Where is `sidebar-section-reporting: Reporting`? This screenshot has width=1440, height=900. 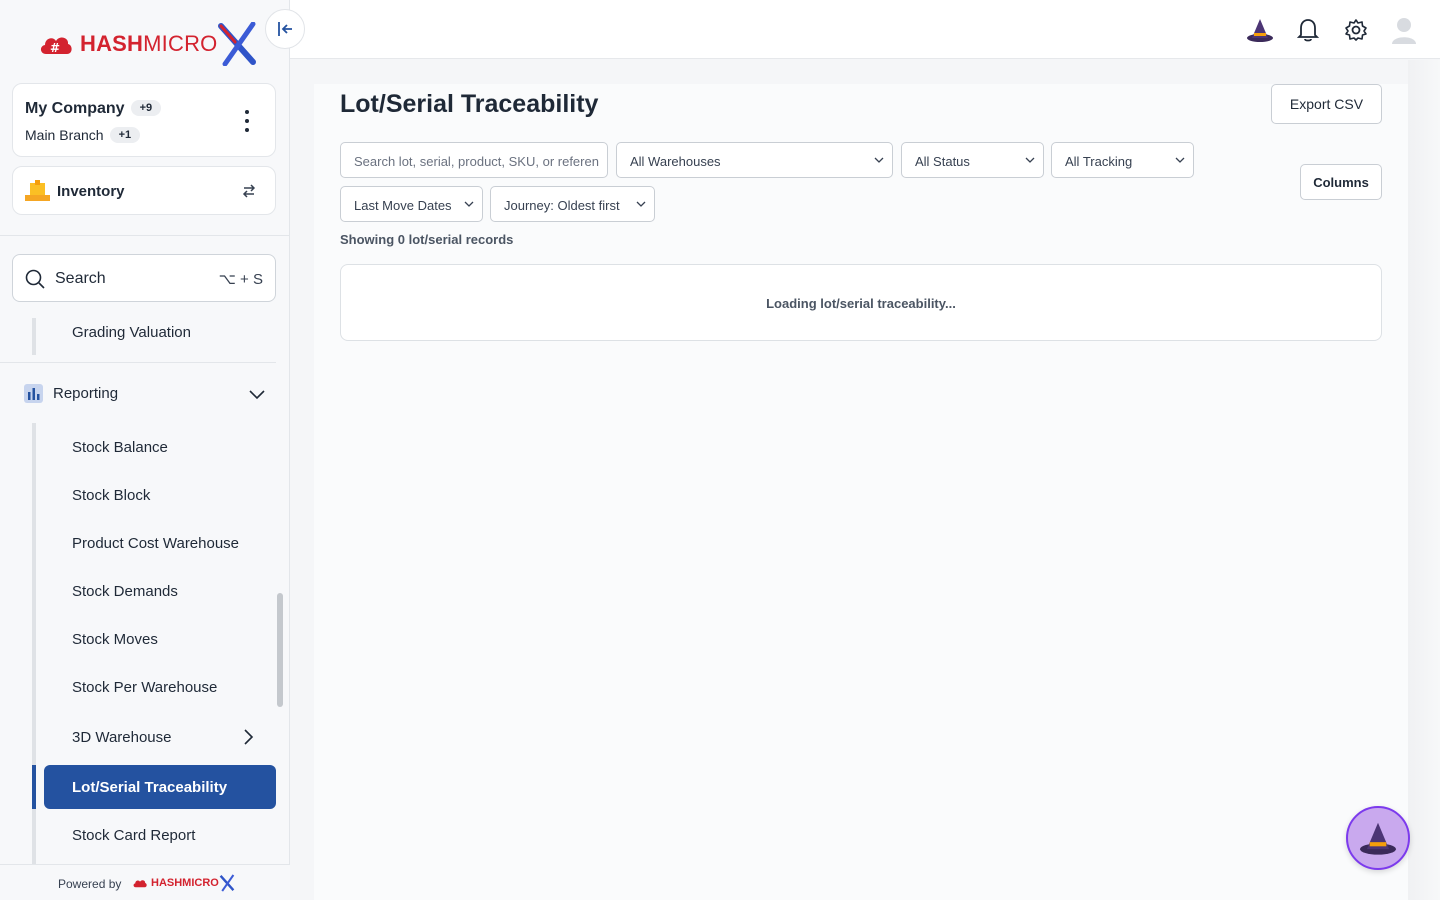
sidebar-section-reporting: Reporting is located at coordinates (147, 394).